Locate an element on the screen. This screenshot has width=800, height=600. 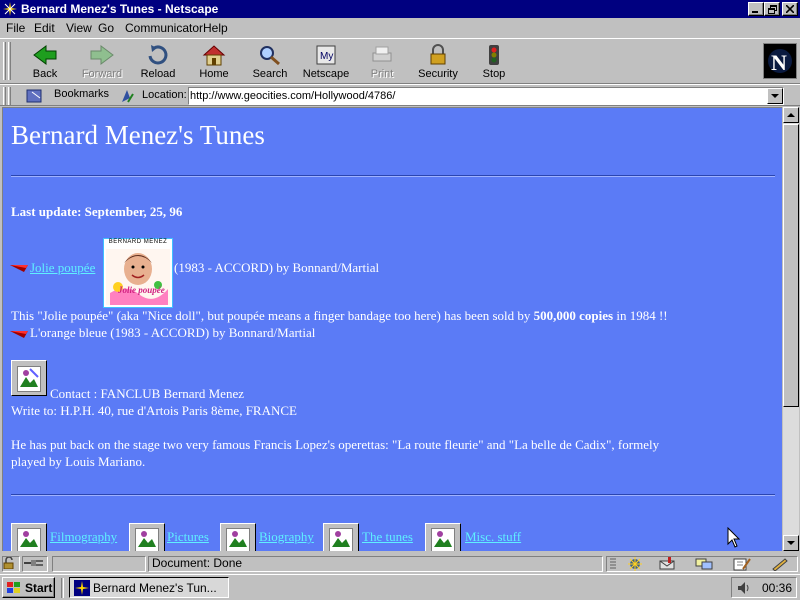
discussions-icon is located at coordinates (704, 564).